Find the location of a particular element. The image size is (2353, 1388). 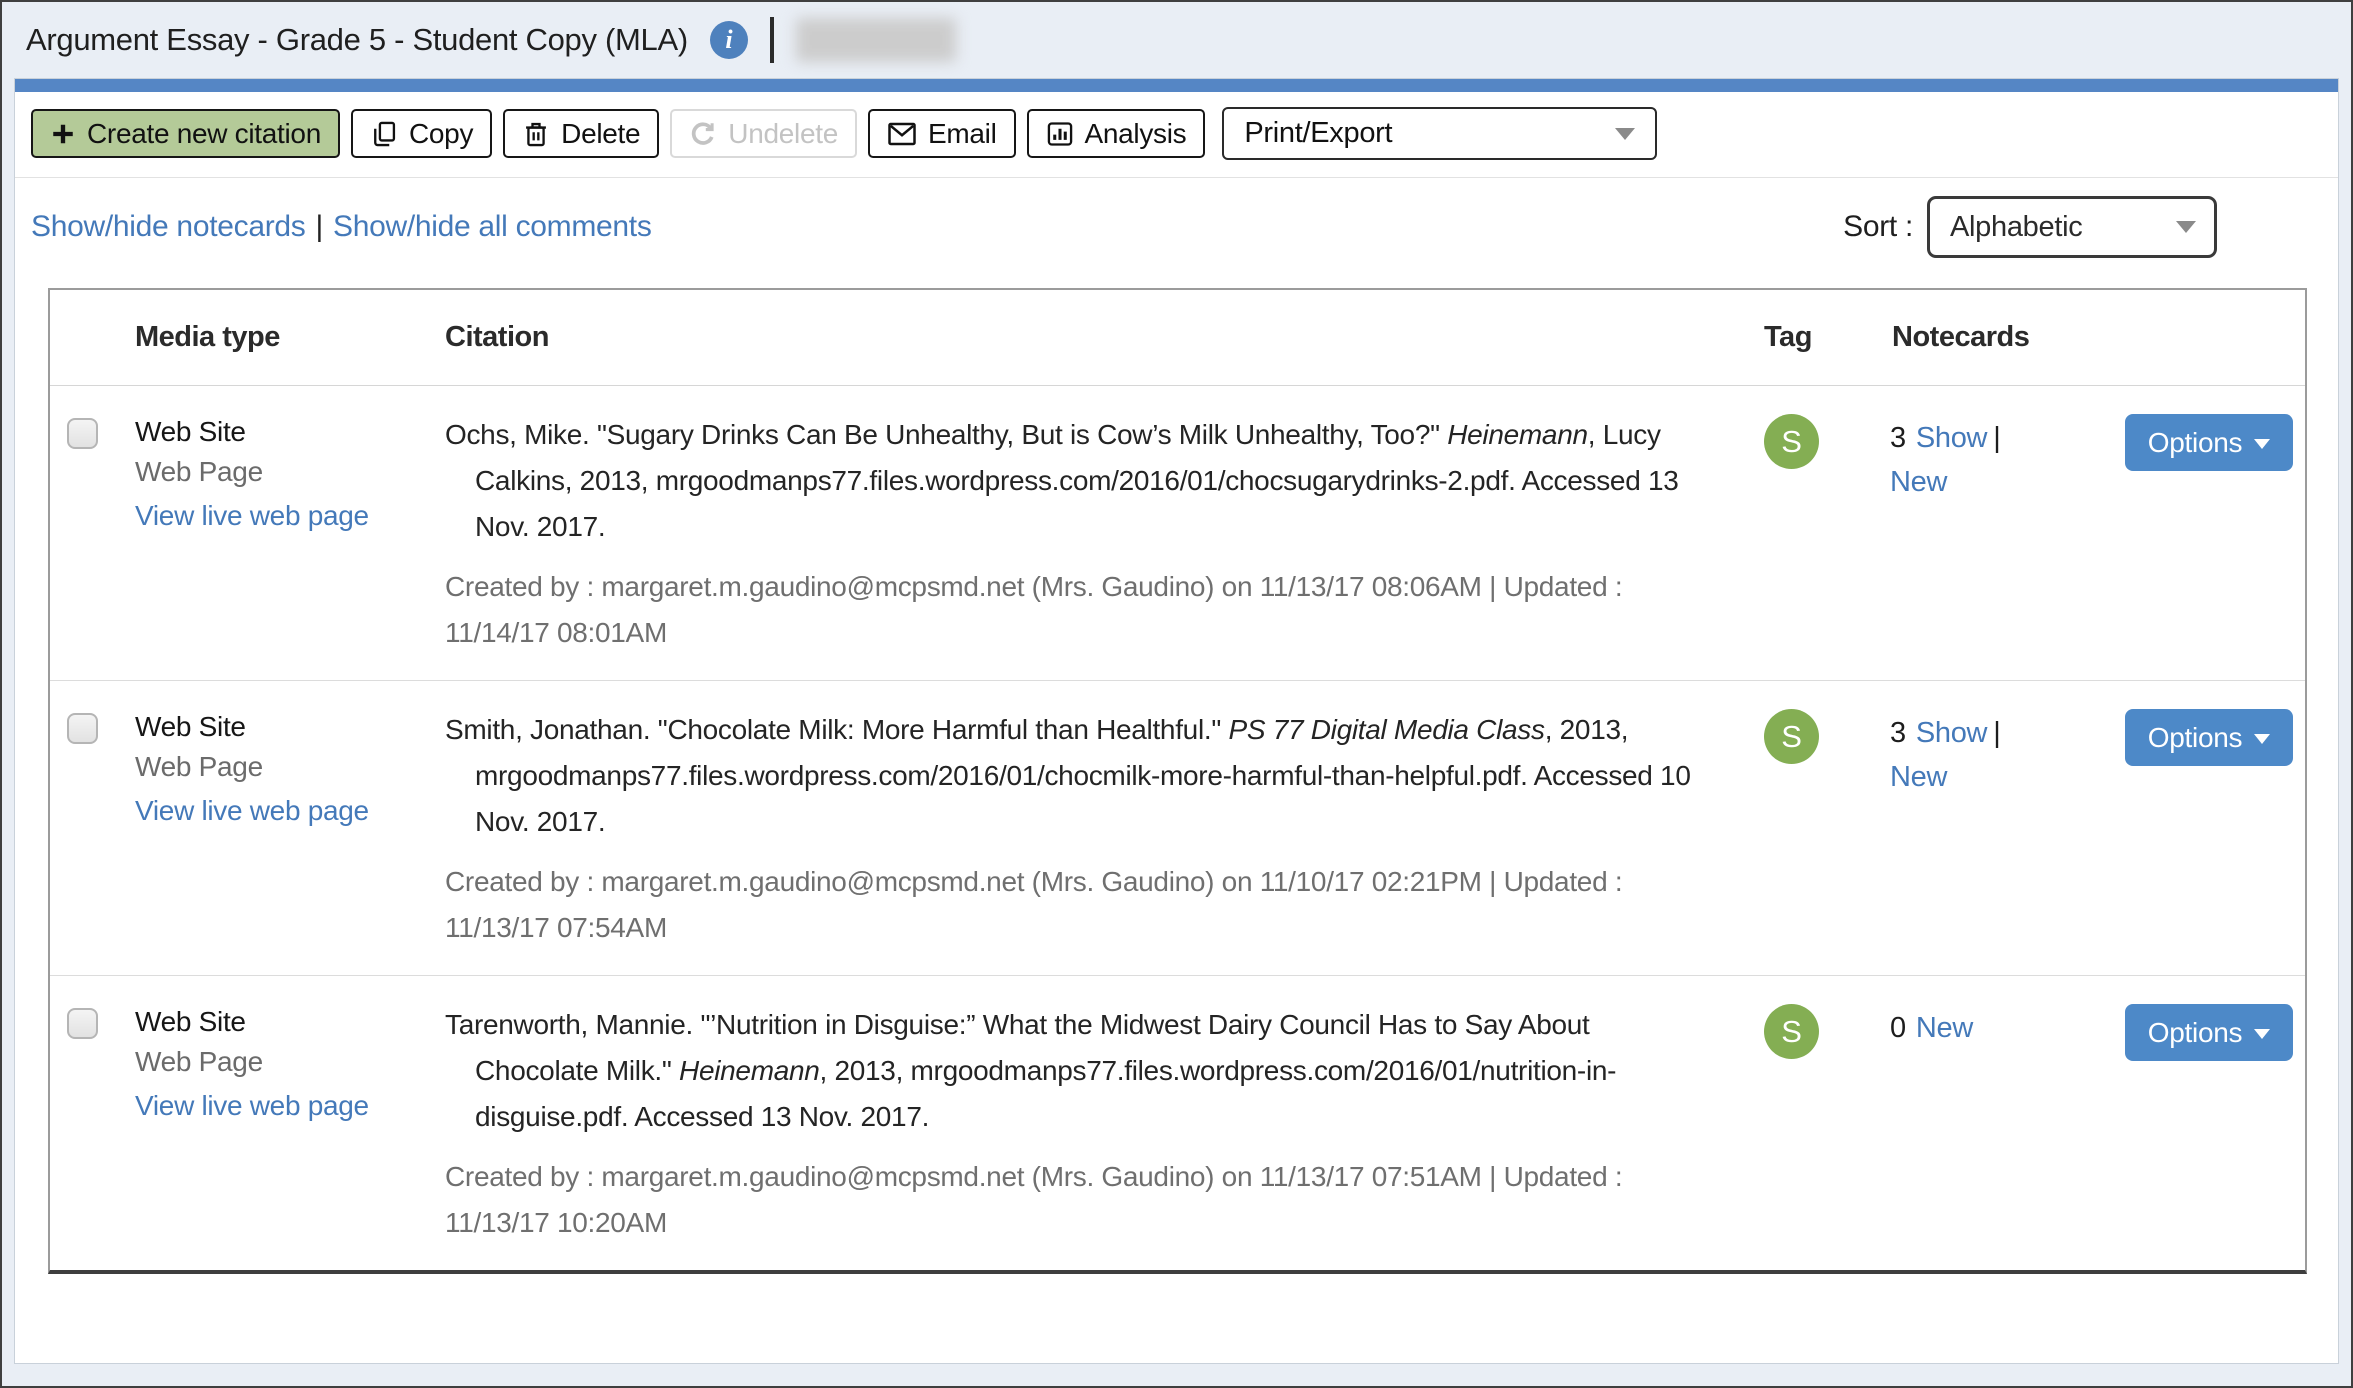

undelete-button: Undelete is located at coordinates (763, 133).